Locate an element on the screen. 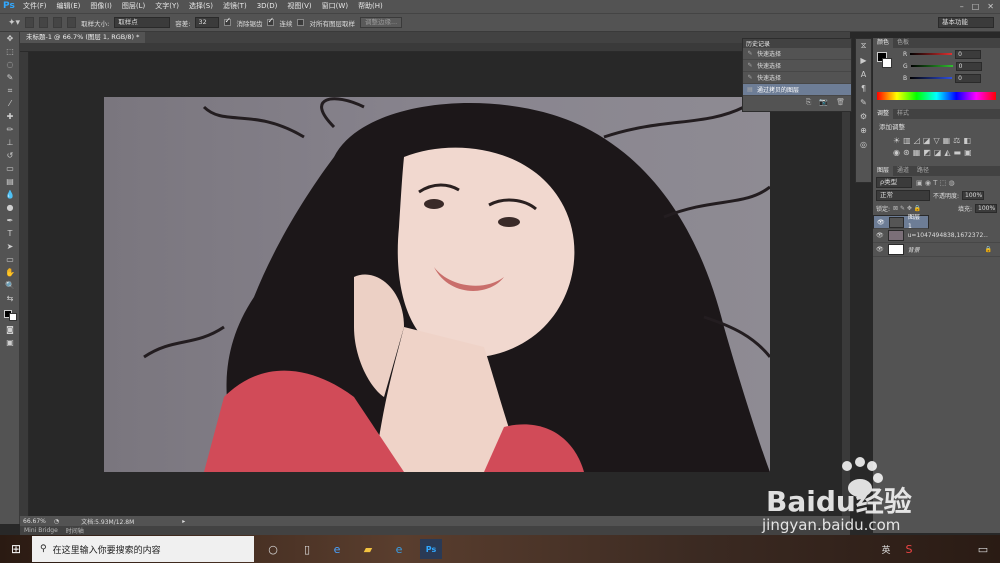 This screenshot has height=563, width=1000. close-icon: ✕ is located at coordinates (990, 6).